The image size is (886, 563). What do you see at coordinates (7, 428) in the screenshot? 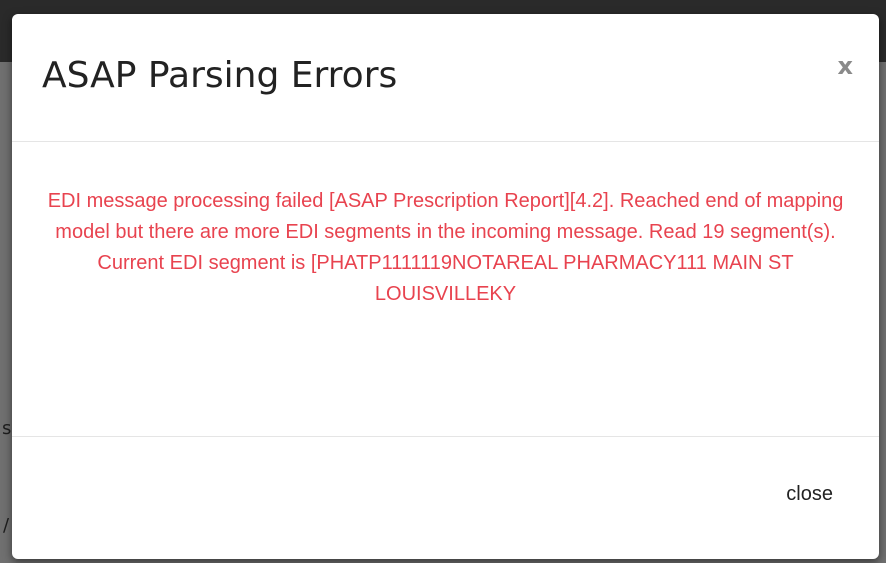
I see `background-text-fragment: s` at bounding box center [7, 428].